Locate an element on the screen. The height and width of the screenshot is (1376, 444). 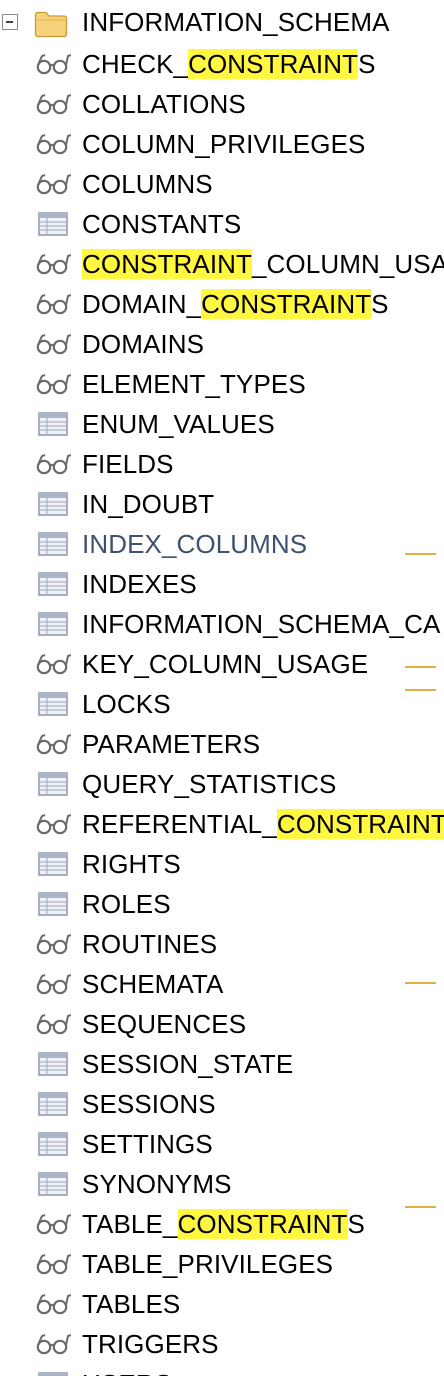
label-text: CONSTANTS is located at coordinates (162, 224).